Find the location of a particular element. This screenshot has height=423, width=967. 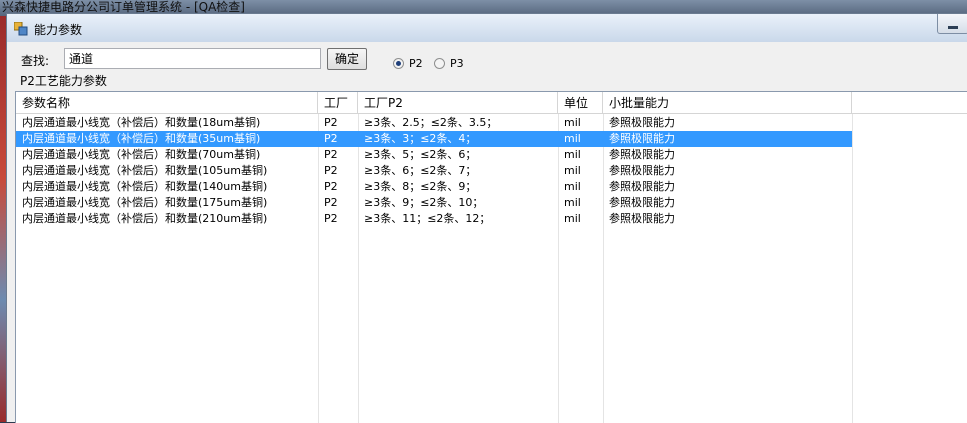

window-app-icon is located at coordinates (21, 29).